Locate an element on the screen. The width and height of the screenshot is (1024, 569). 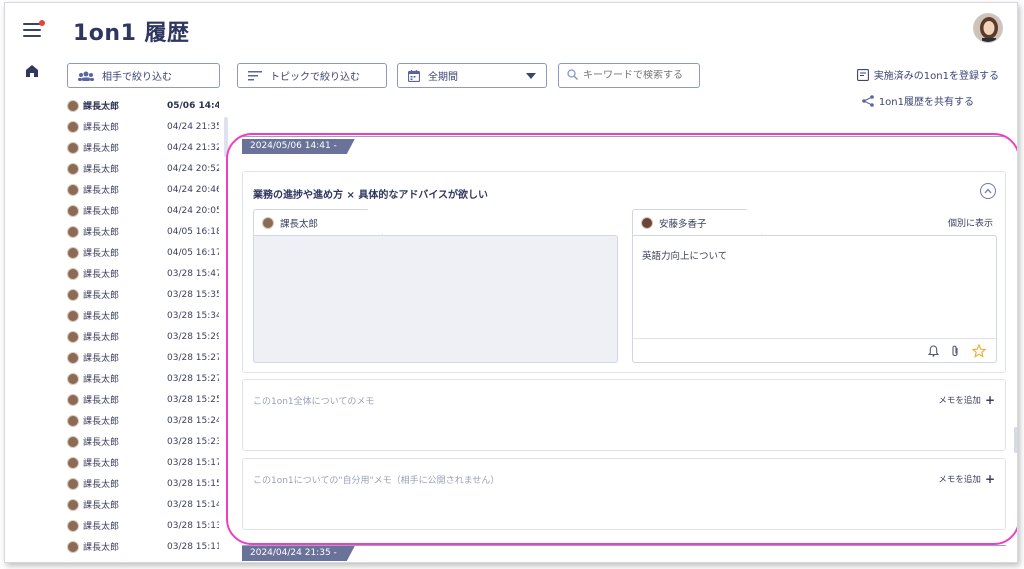
history-item: 課長太郎 03/28 15:35 - is located at coordinates (143, 294).